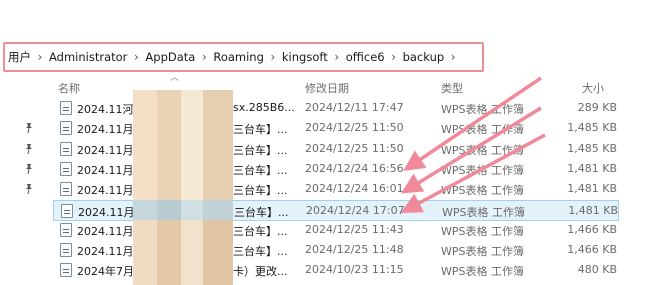  I want to click on file-modified-date: 2024/12/25 11:48, so click(354, 250).